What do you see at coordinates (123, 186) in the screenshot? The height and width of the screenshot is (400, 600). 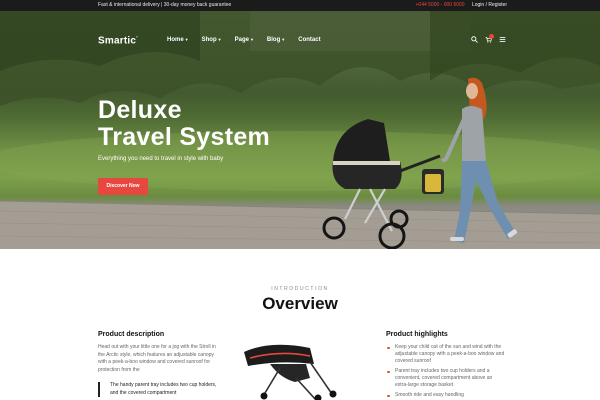 I see `discover-now-button: Discover Now` at bounding box center [123, 186].